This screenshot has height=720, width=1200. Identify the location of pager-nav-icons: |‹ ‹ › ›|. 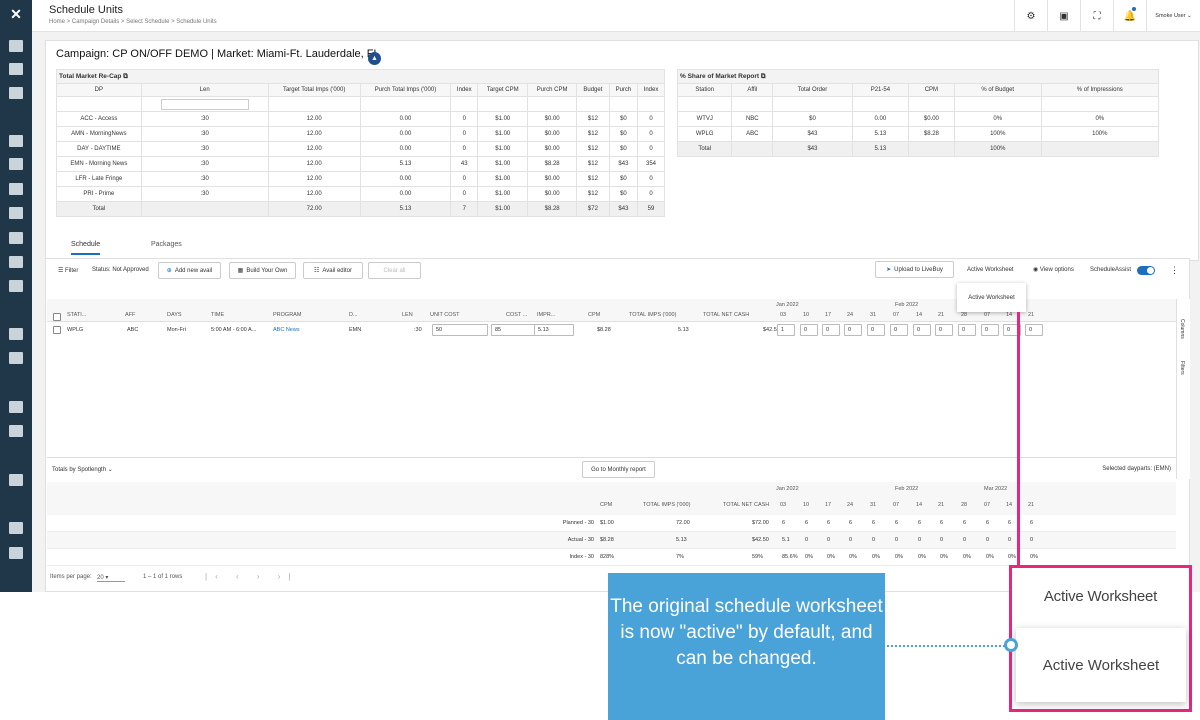
(251, 576).